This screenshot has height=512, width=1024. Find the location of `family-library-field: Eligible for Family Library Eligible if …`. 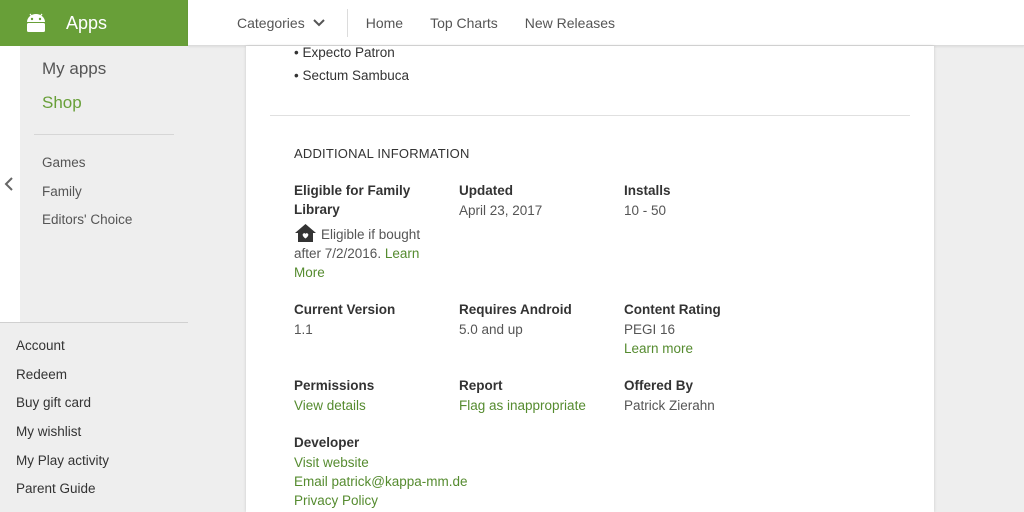

family-library-field: Eligible for Family Library Eligible if … is located at coordinates (369, 231).